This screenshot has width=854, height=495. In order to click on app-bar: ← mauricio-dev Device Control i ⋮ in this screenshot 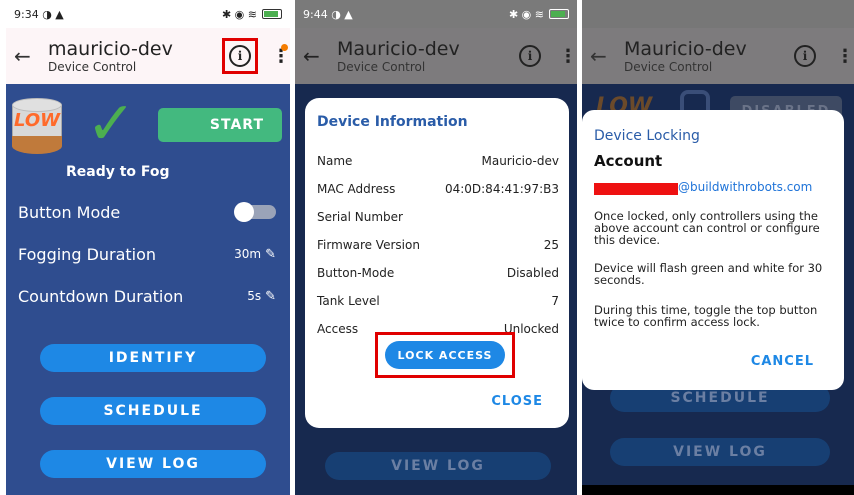, I will do `click(148, 56)`.